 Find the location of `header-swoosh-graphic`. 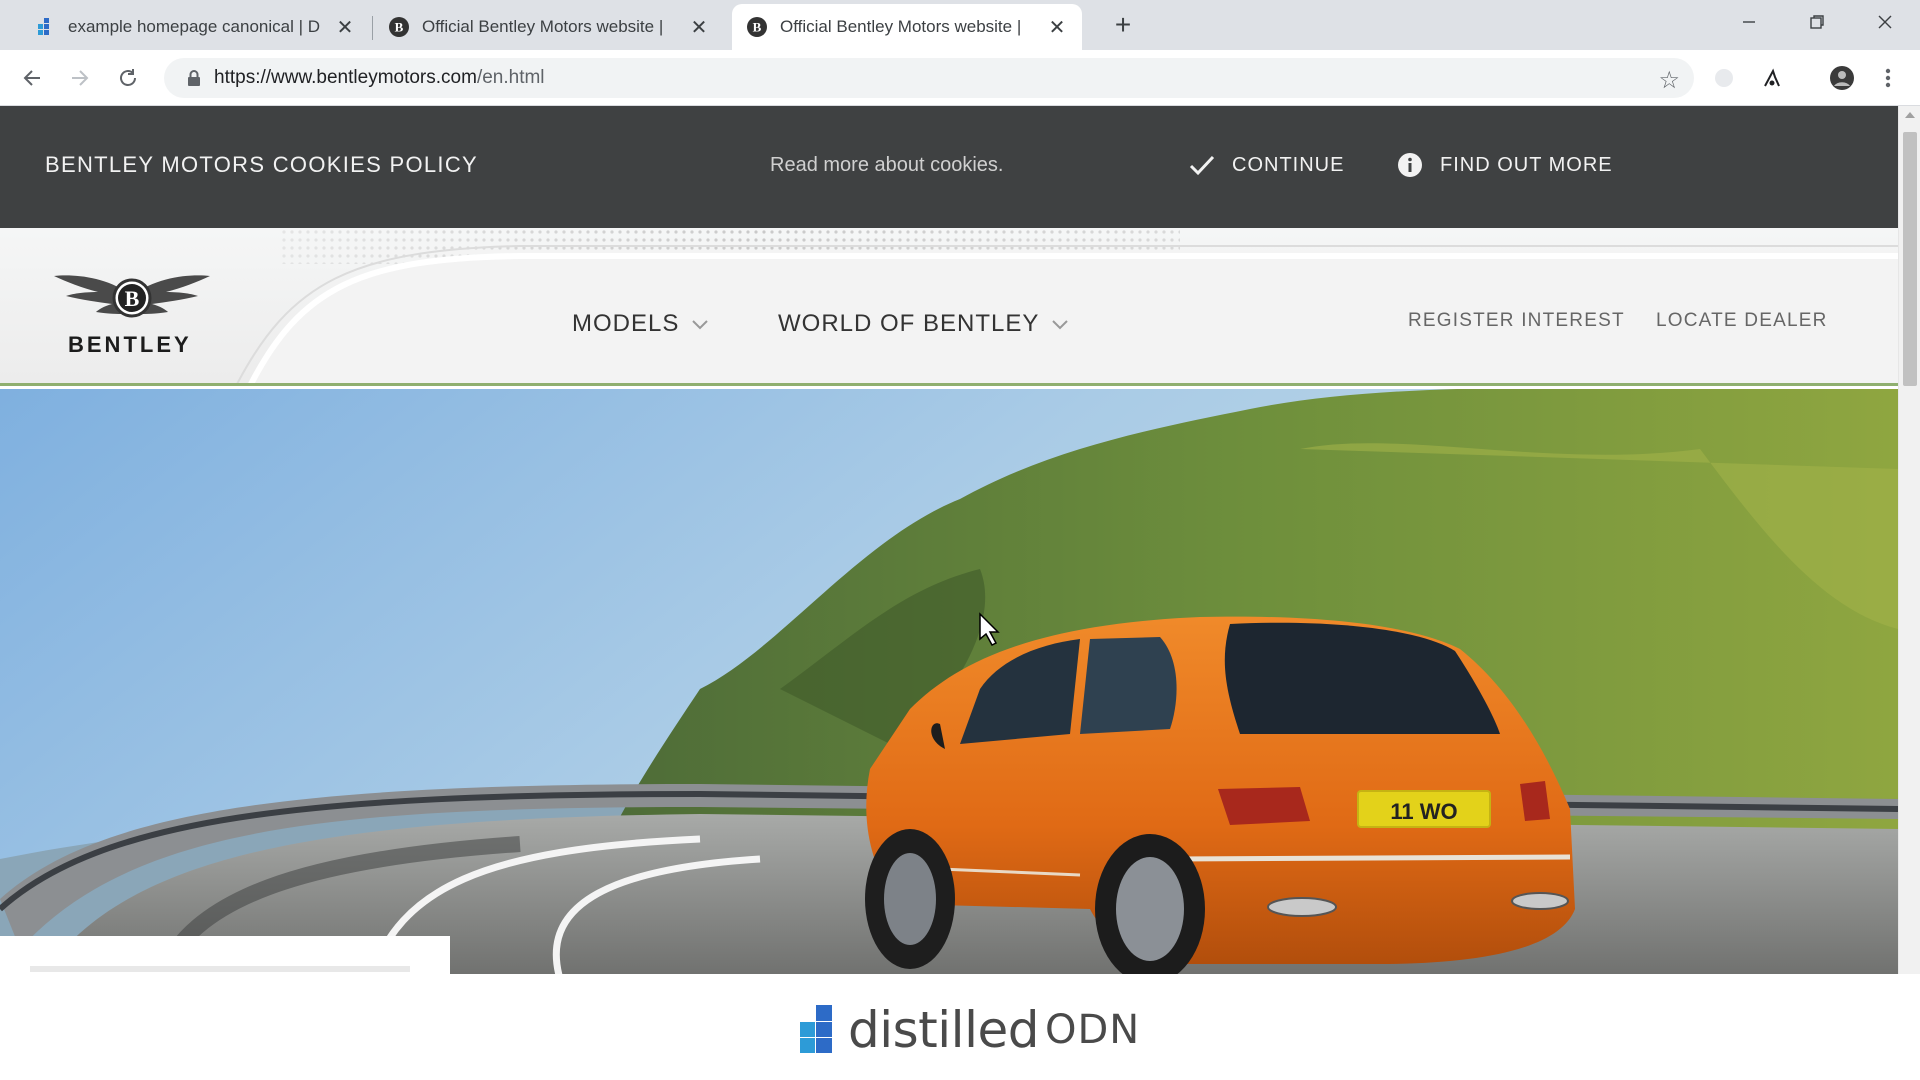

header-swoosh-graphic is located at coordinates (1067, 305).